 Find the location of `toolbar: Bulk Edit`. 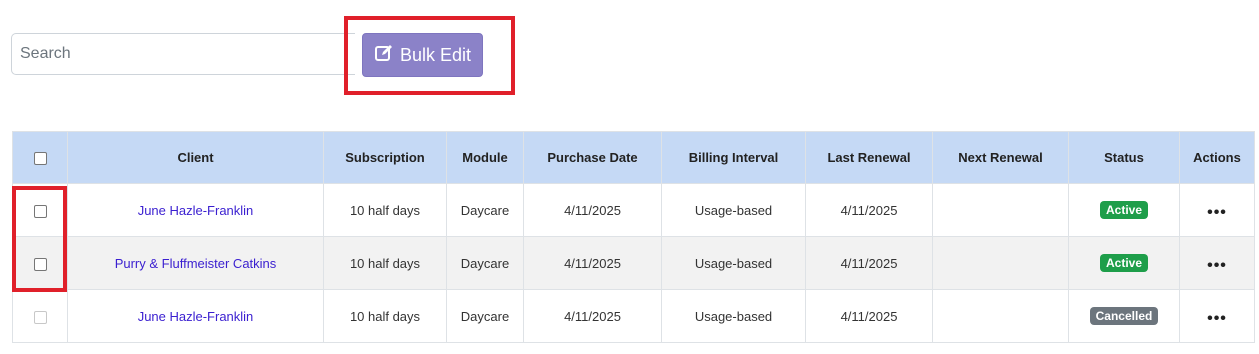

toolbar: Bulk Edit is located at coordinates (631, 55).